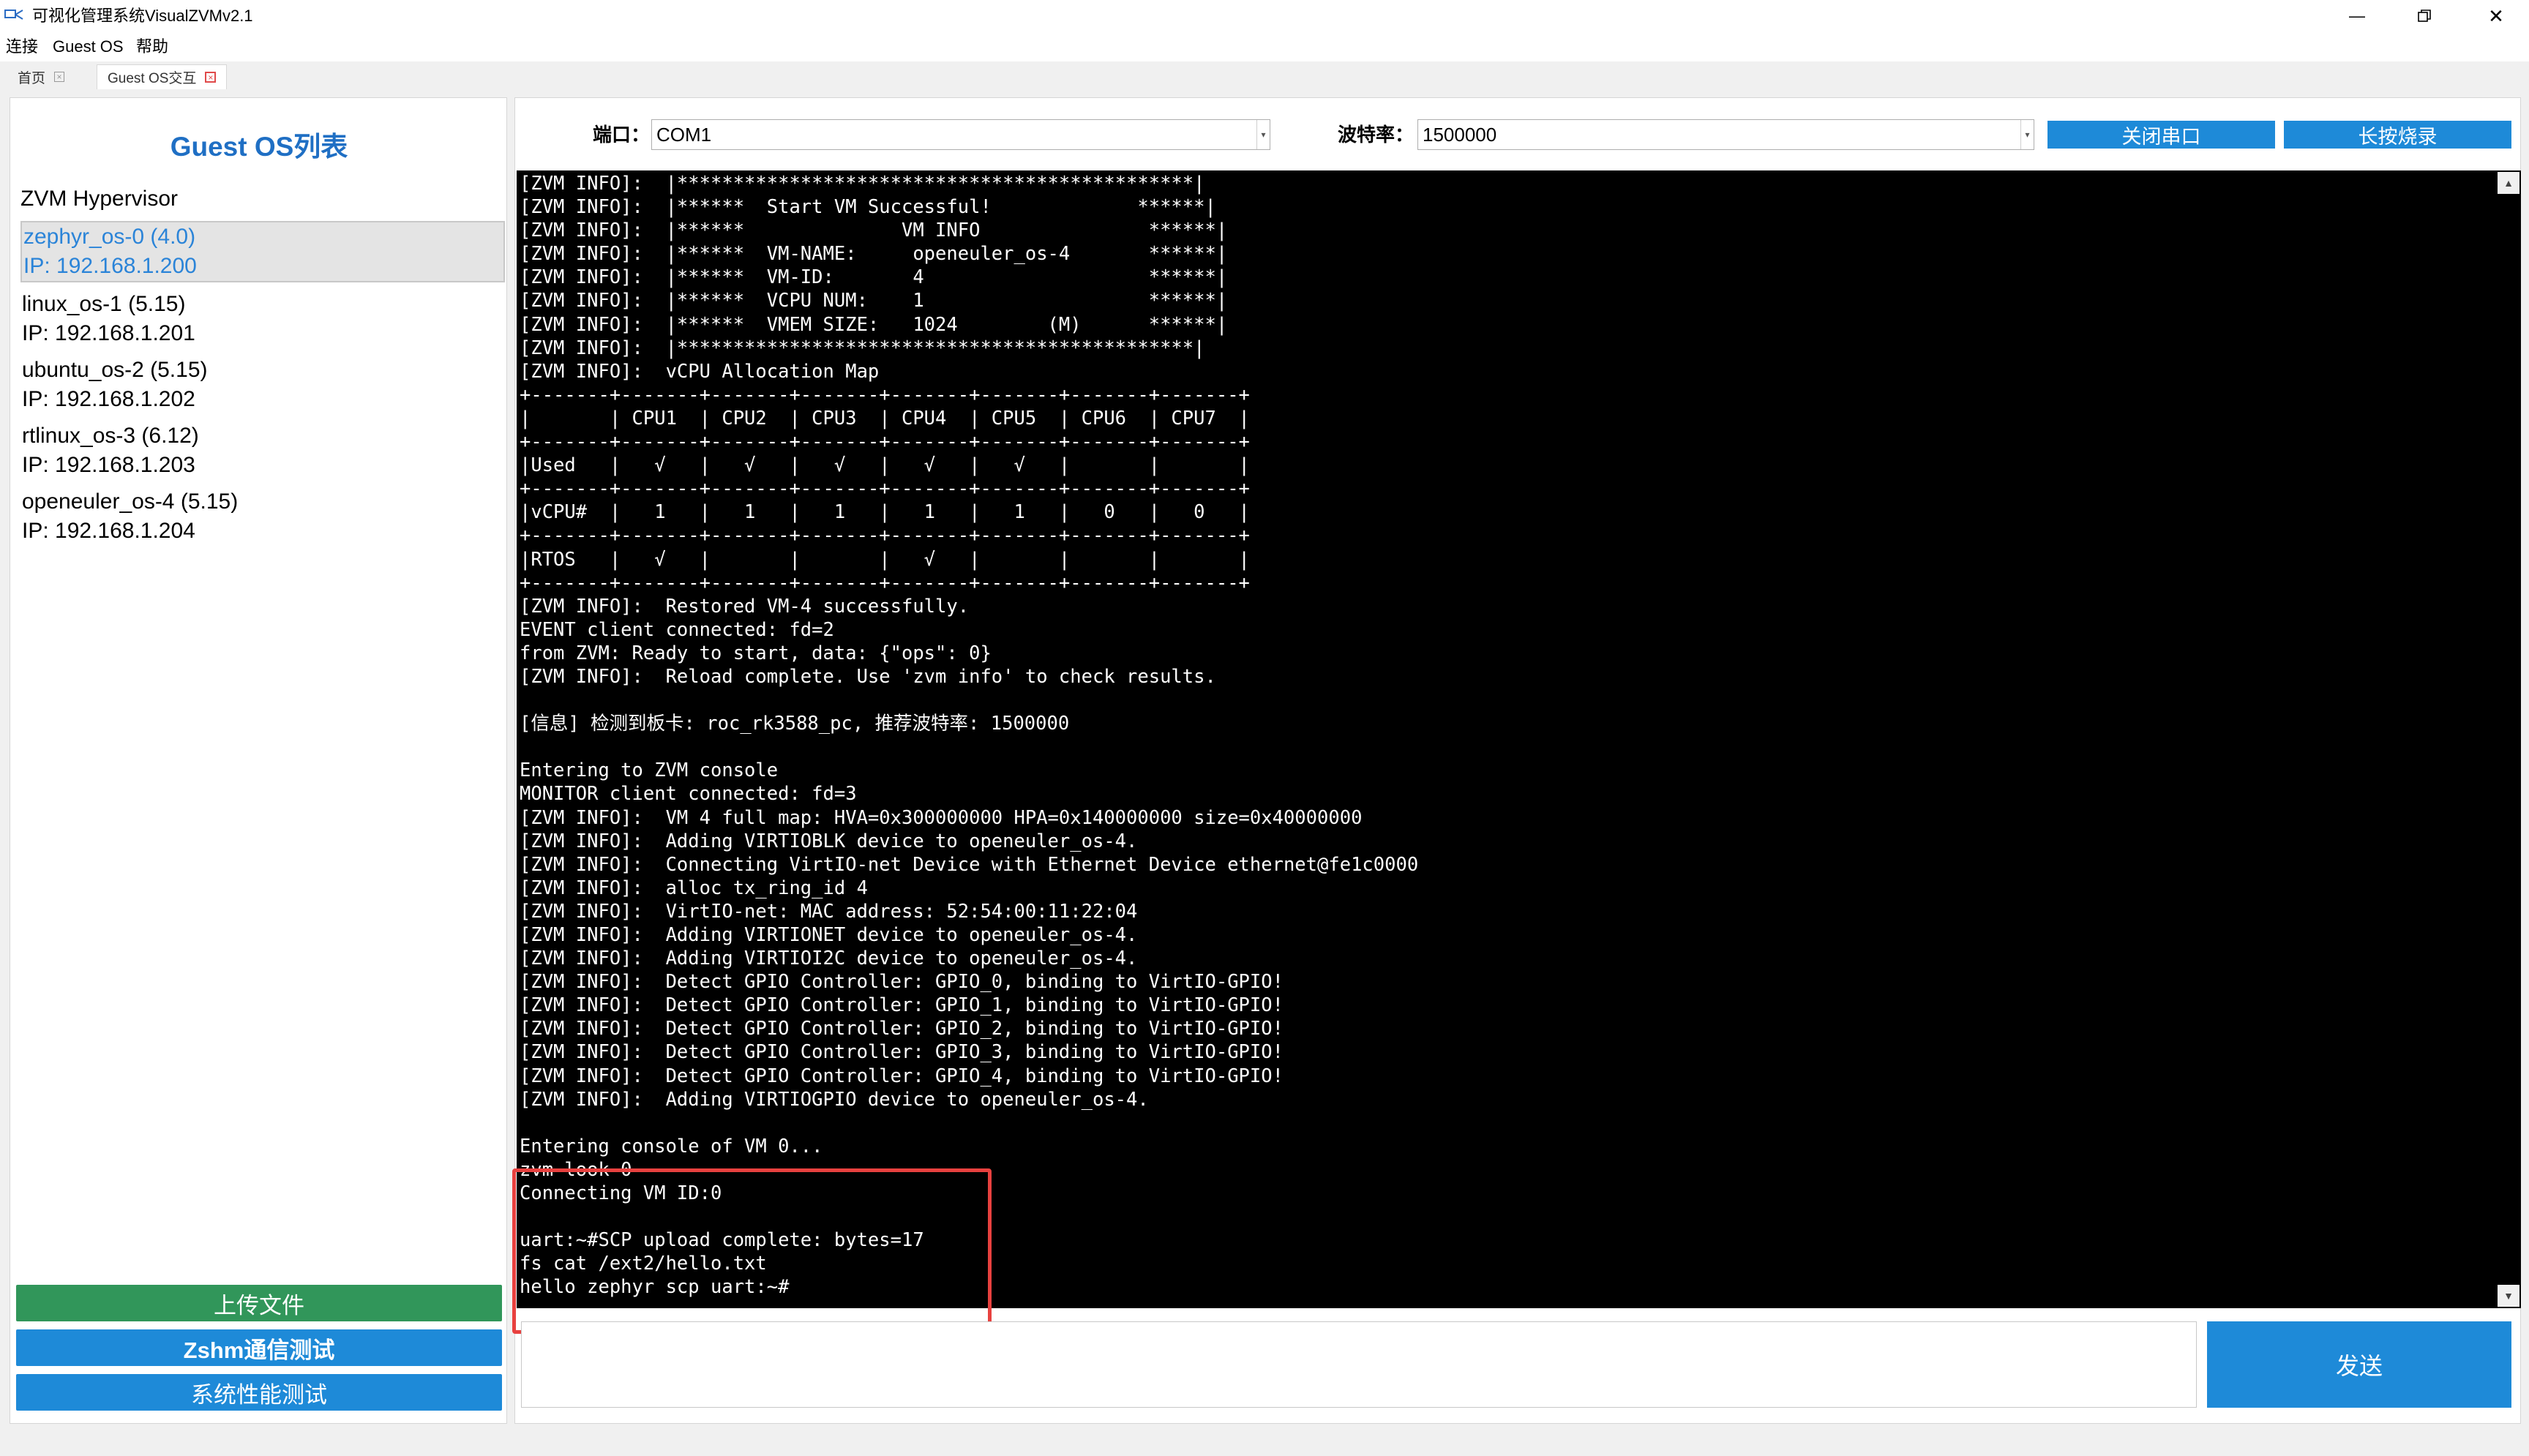 Image resolution: width=2529 pixels, height=1456 pixels. What do you see at coordinates (262, 451) in the screenshot?
I see `os-list-item: rtlinux_os-3 (6.12) IP: 192.168.1.203` at bounding box center [262, 451].